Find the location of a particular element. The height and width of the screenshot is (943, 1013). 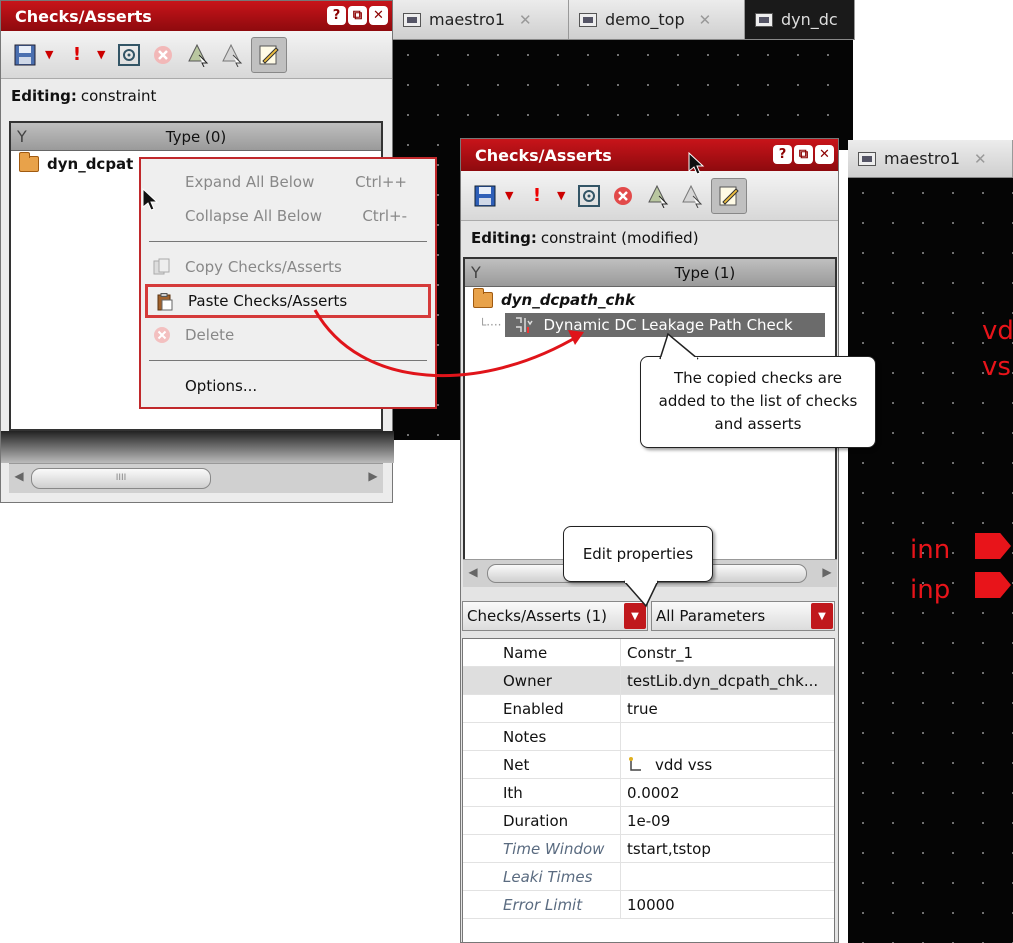

menu-item-label: Expand All Below is located at coordinates (250, 182).